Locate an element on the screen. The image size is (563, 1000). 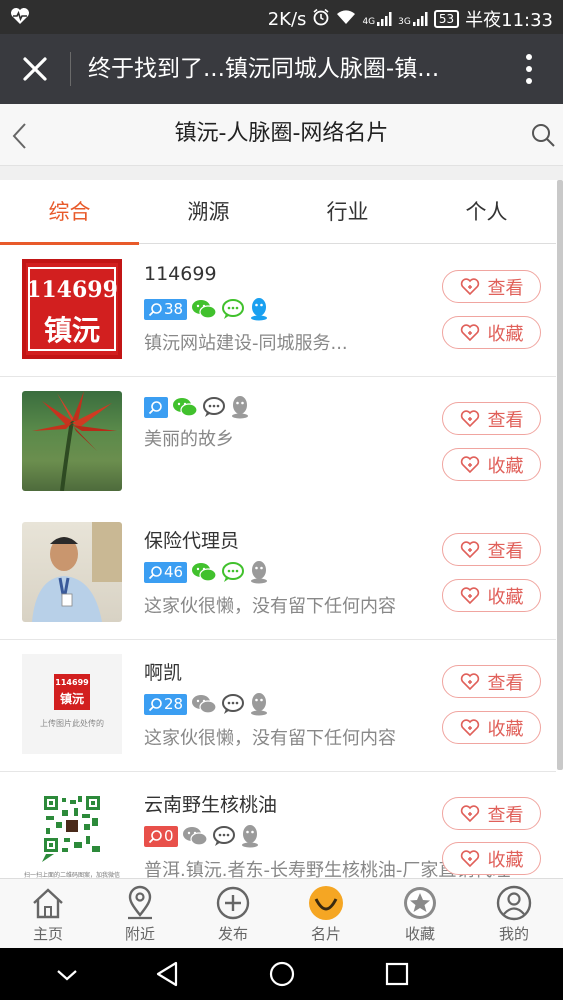
nav-nearby: 附近 is located at coordinates (140, 917).